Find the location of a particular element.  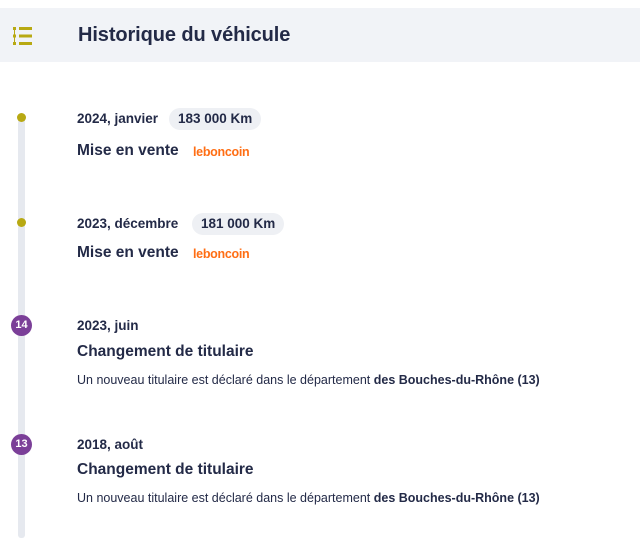

page-title: Historique du véhicule is located at coordinates (184, 35).